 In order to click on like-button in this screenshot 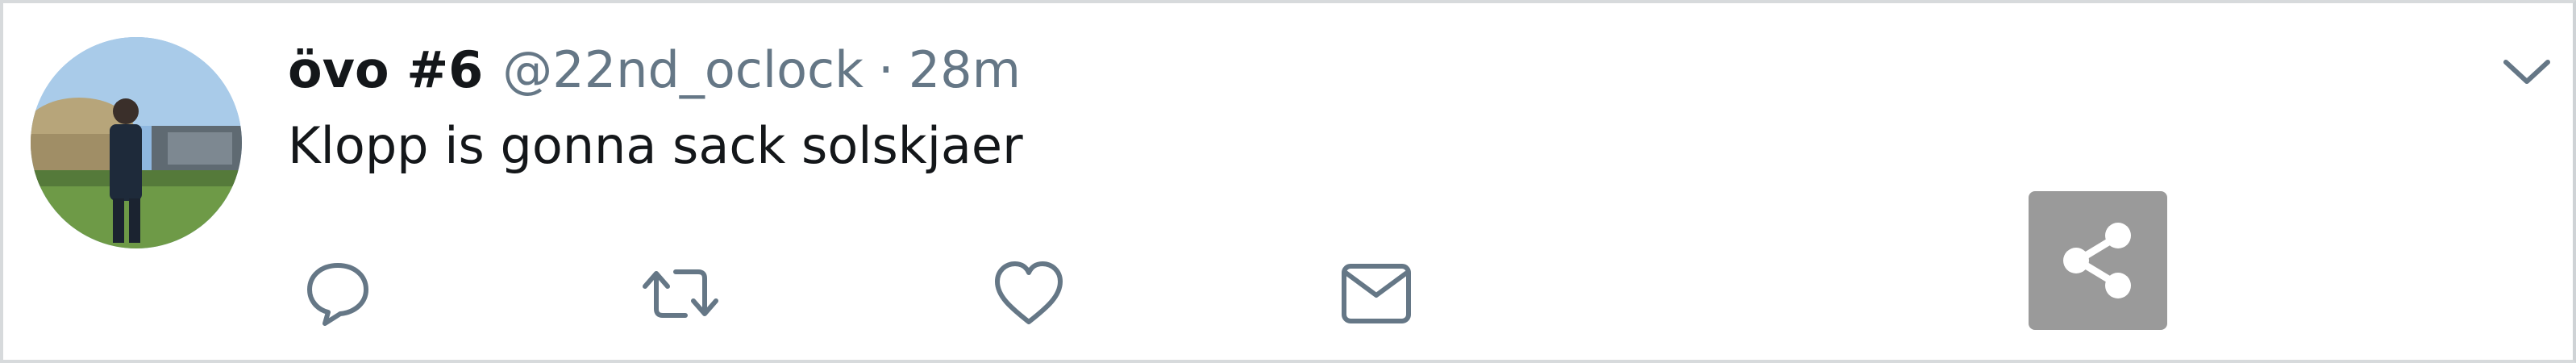, I will do `click(1029, 293)`.